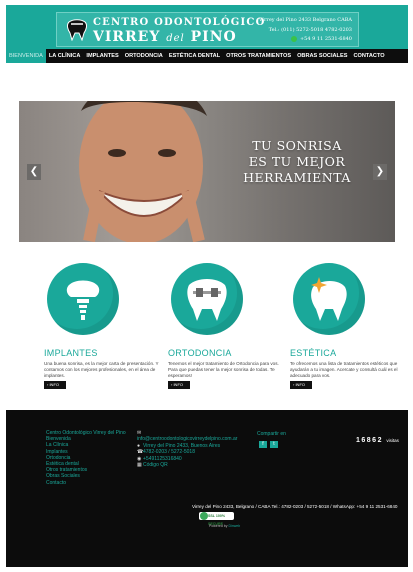 Image resolution: width=413 pixels, height=572 pixels. Describe the element at coordinates (271, 434) in the screenshot. I see `share-title: Compartir en` at that location.